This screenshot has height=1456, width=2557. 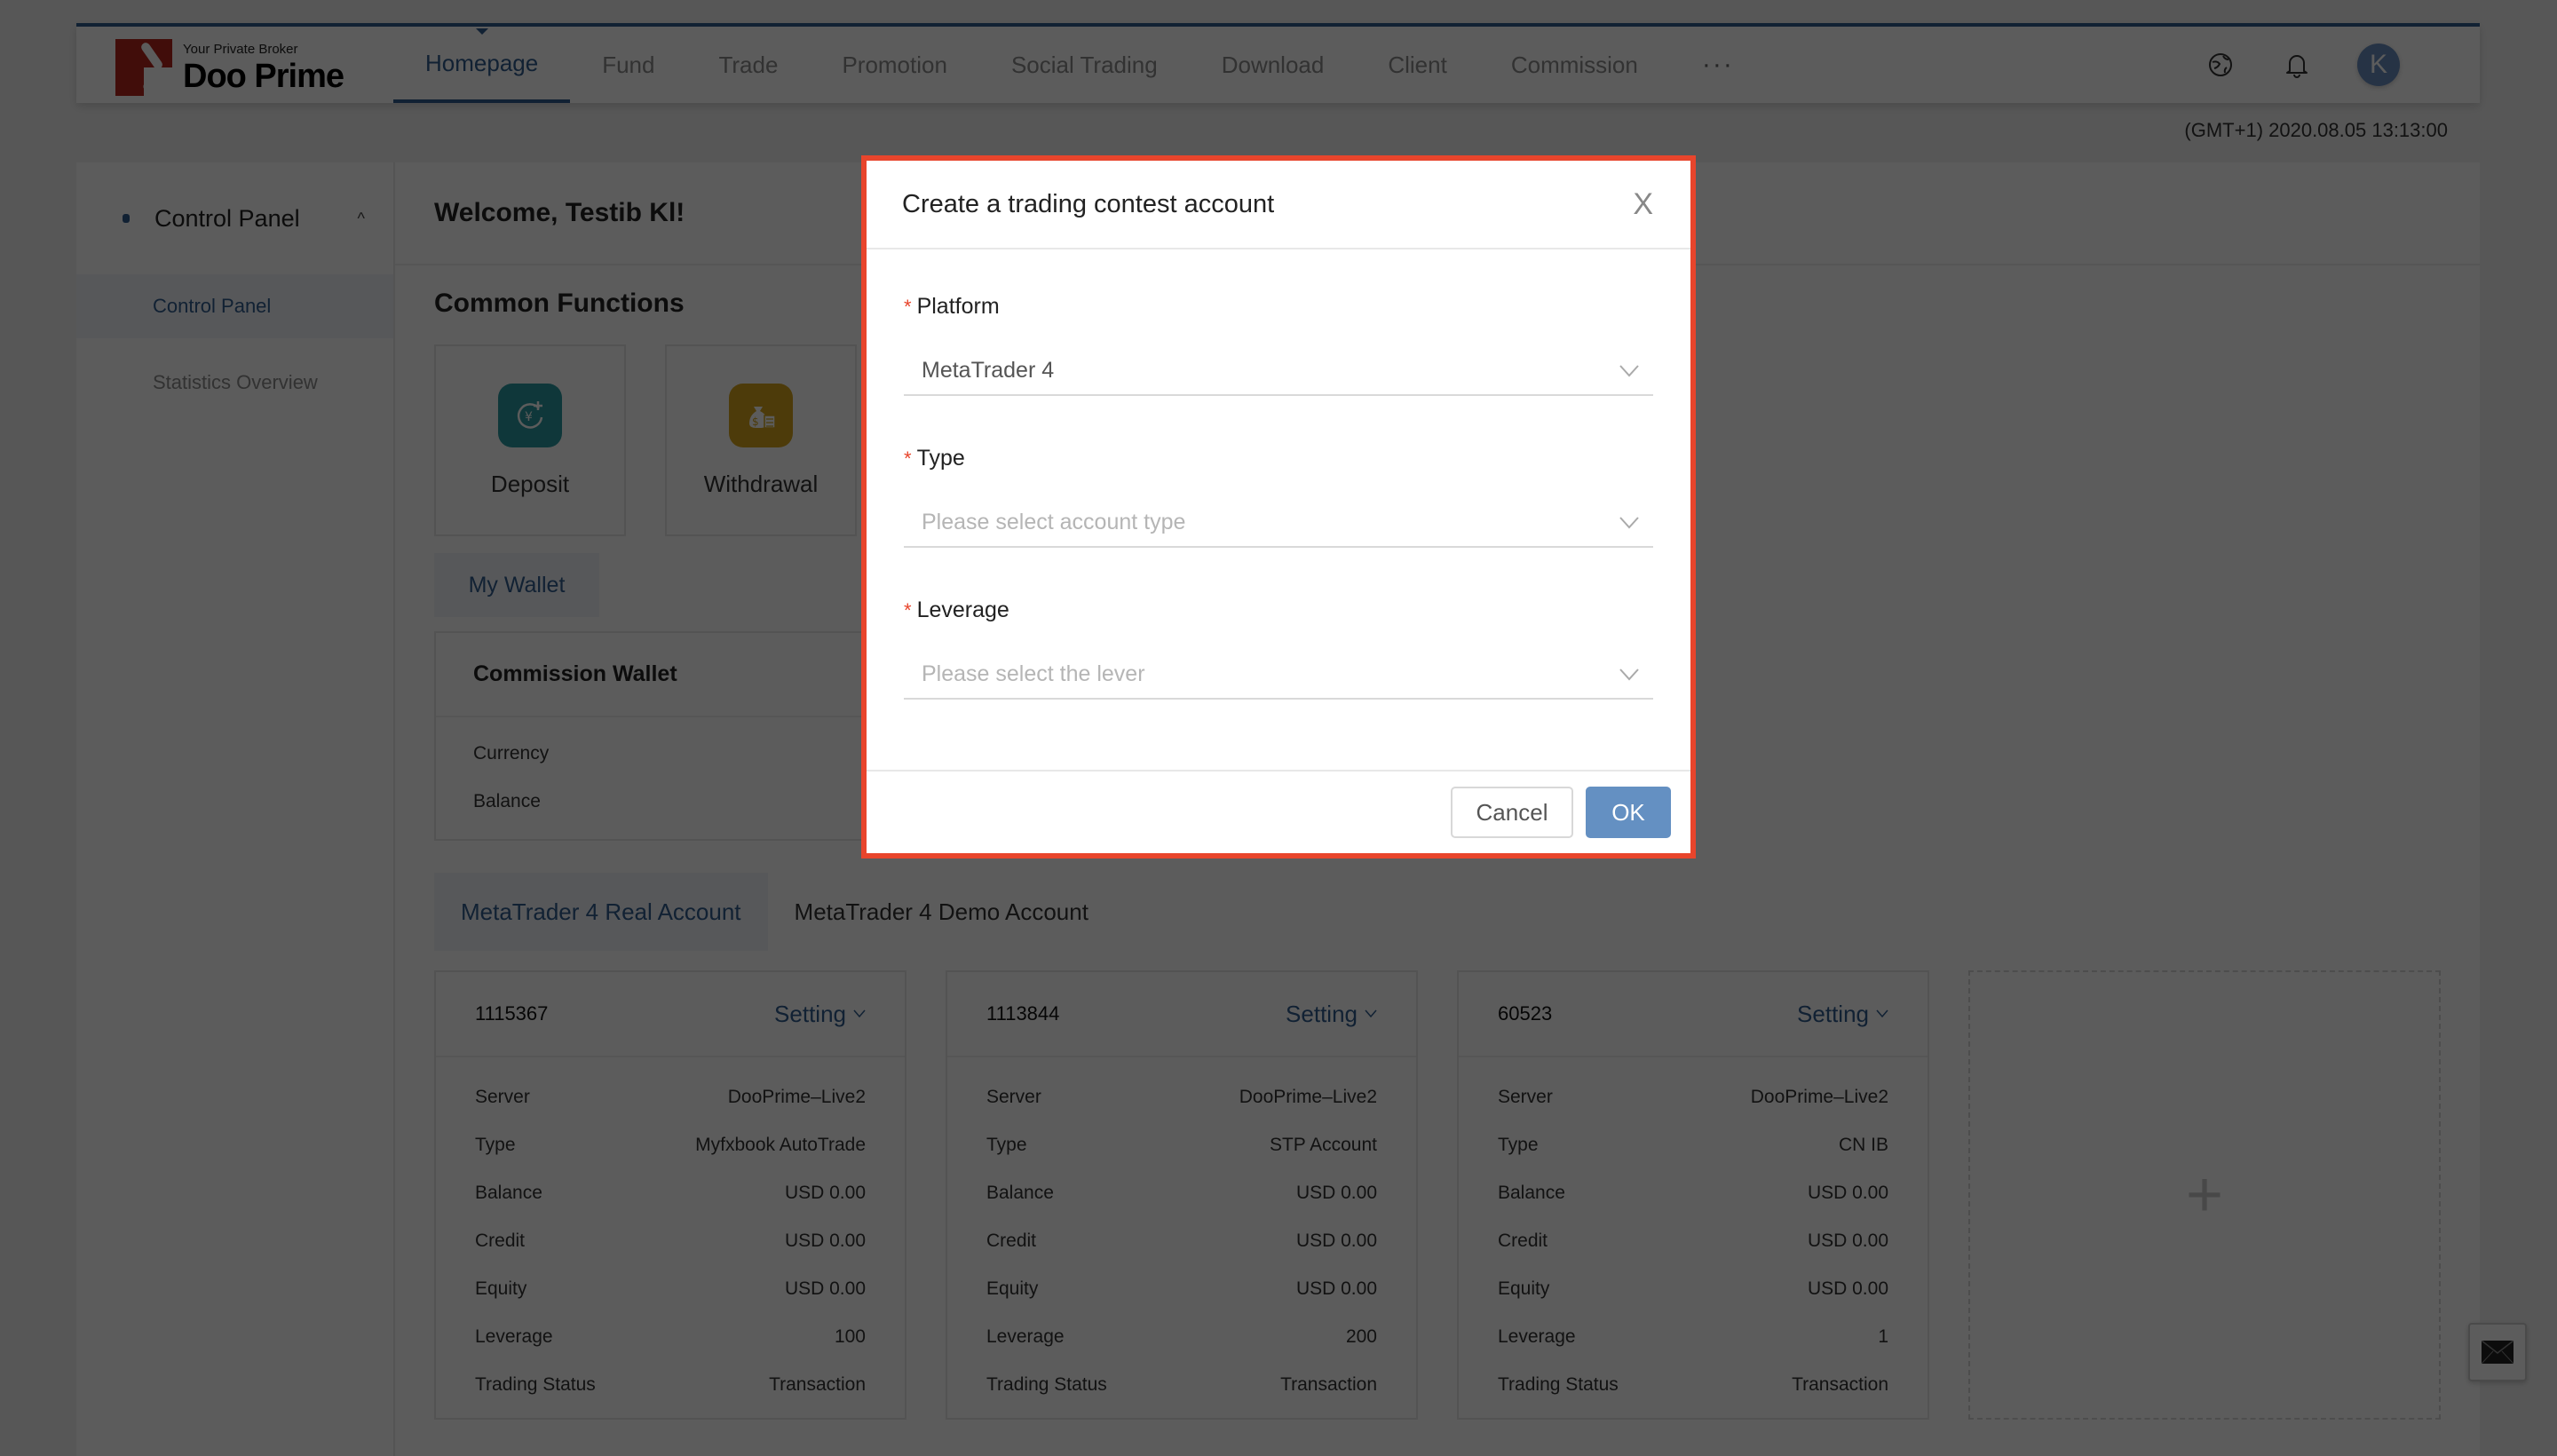 What do you see at coordinates (1512, 812) in the screenshot?
I see `cancel-button: Cancel` at bounding box center [1512, 812].